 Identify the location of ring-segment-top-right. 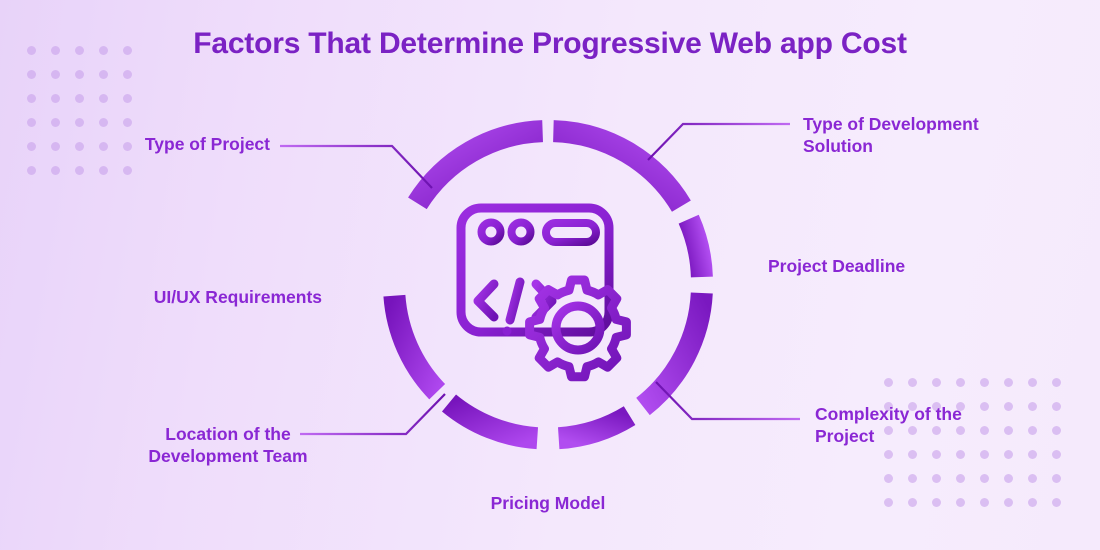
(621, 166).